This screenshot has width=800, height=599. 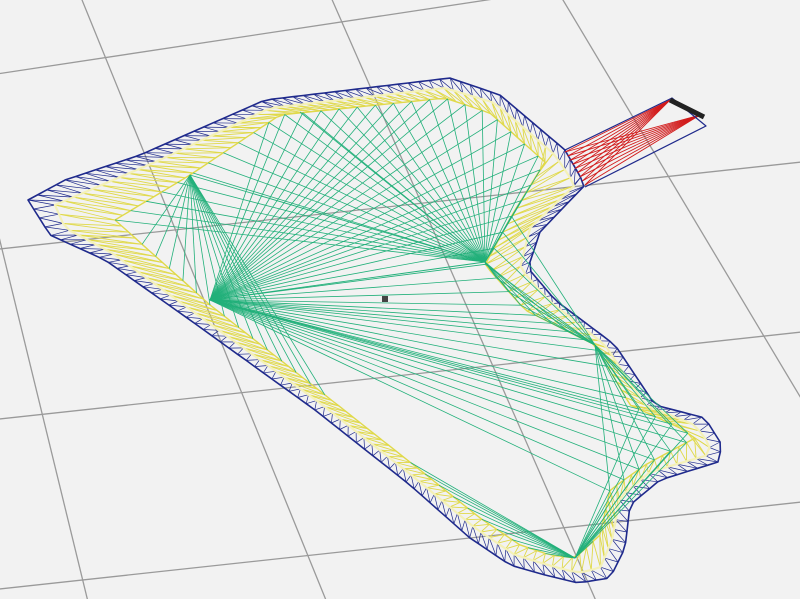 I want to click on center-marker, so click(x=385, y=299).